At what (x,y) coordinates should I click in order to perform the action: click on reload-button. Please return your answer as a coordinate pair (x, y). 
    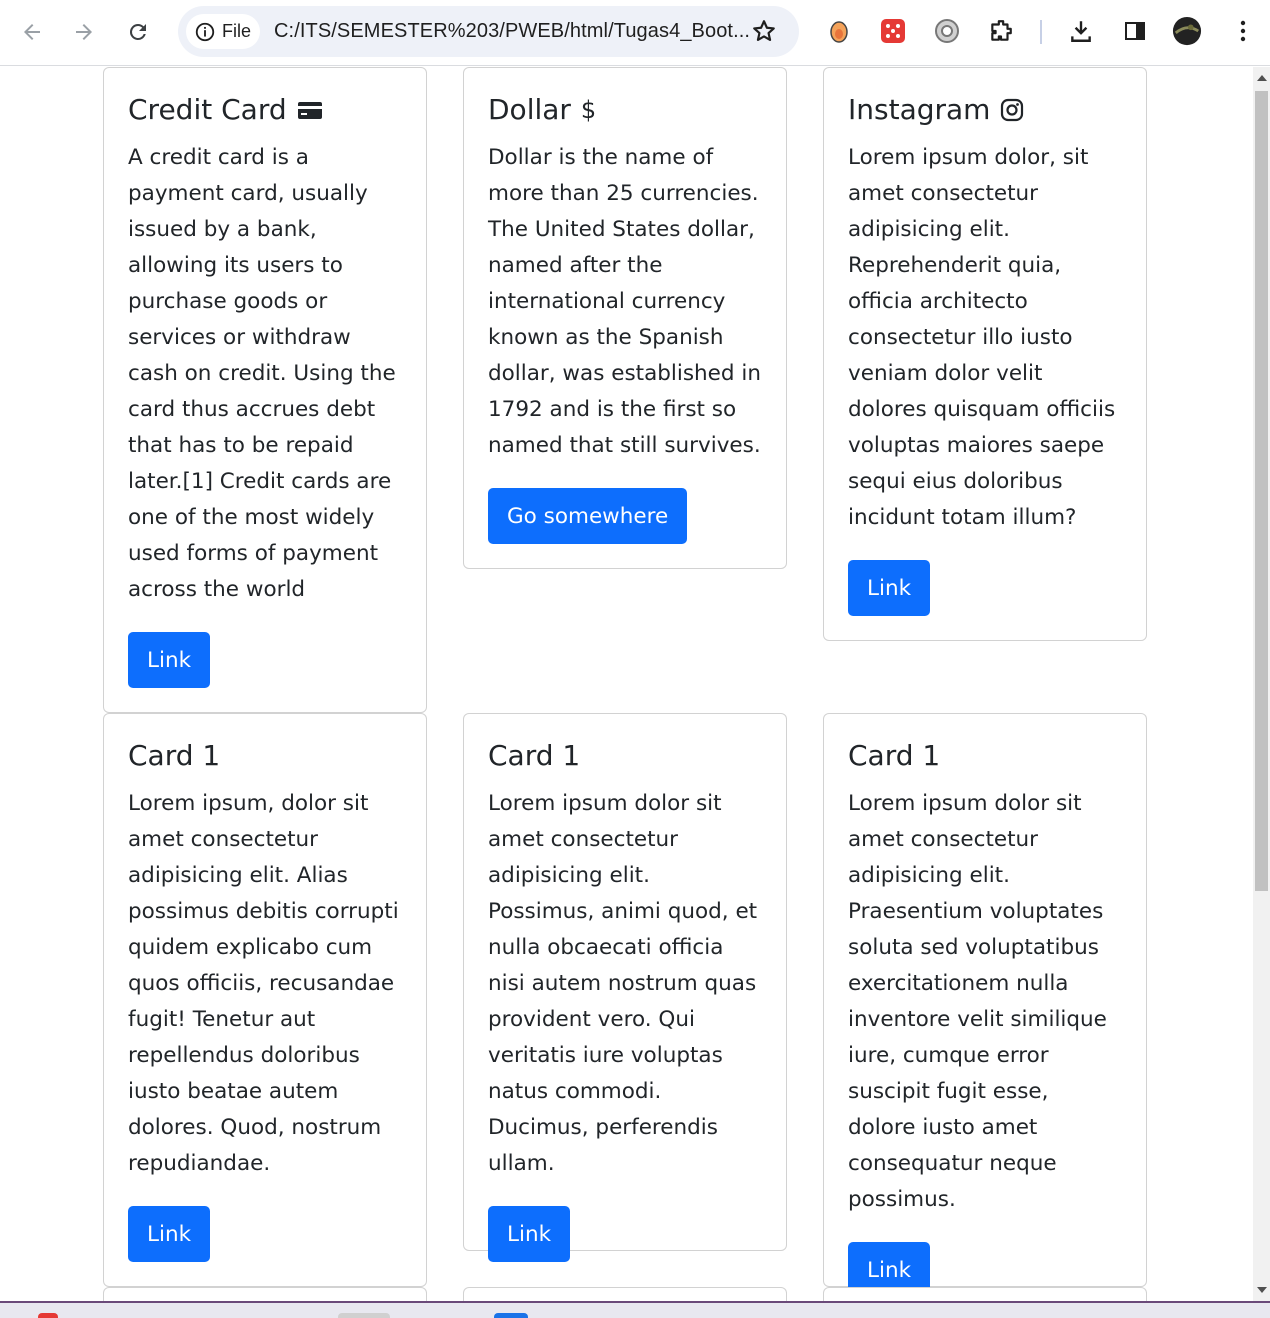
    Looking at the image, I should click on (138, 32).